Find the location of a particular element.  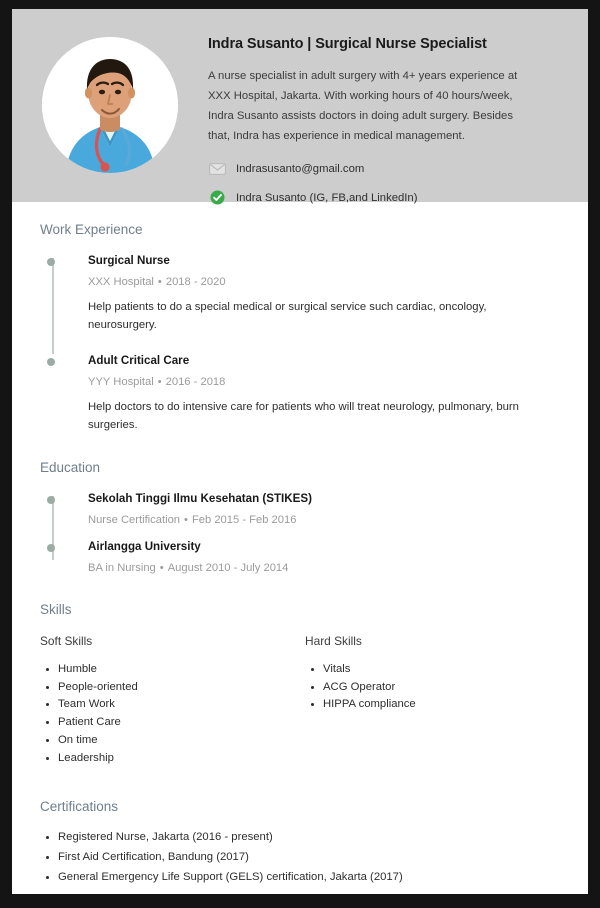

section-title-work: Work Experience is located at coordinates (91, 229).